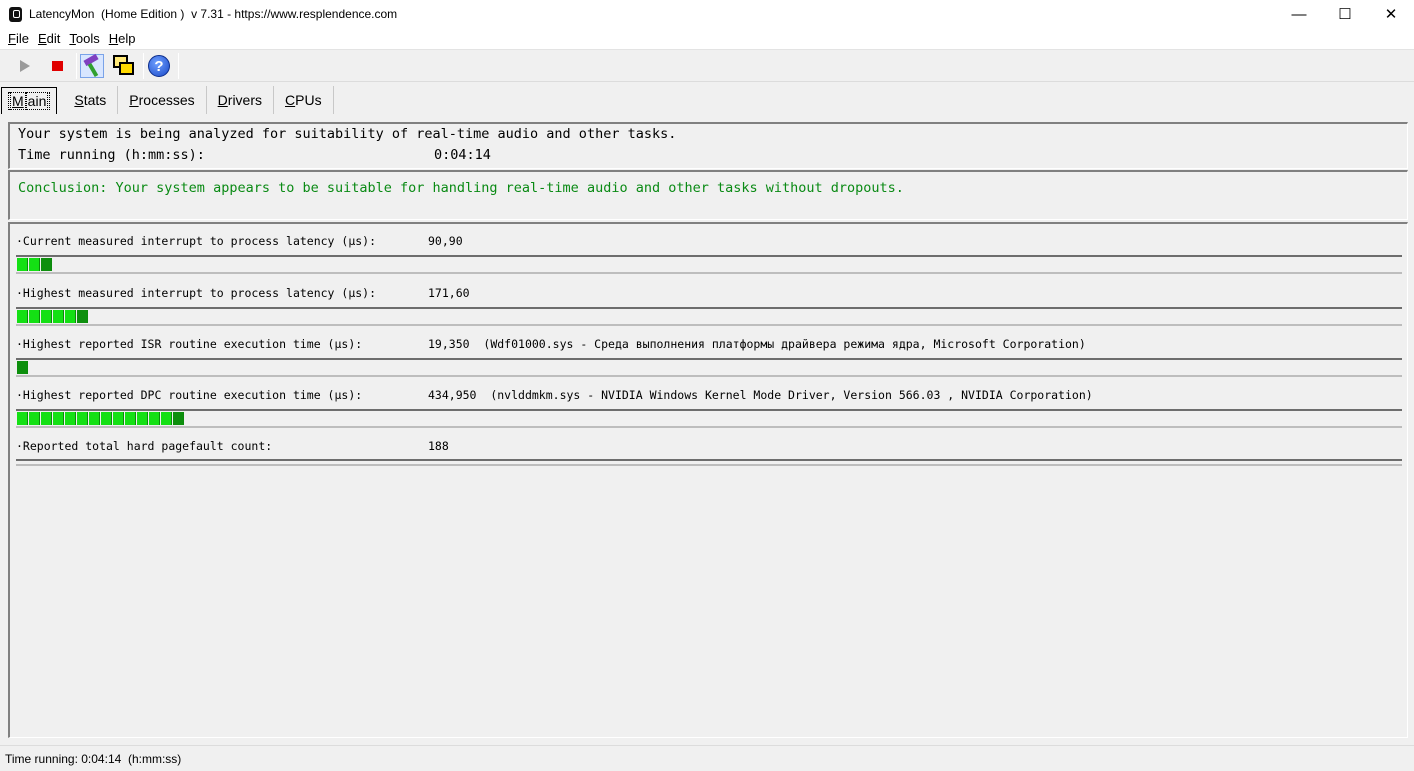 This screenshot has height=771, width=1414. Describe the element at coordinates (707, 758) in the screenshot. I see `status-bar: Time running: 0:04:14 (h:mm:ss)` at that location.